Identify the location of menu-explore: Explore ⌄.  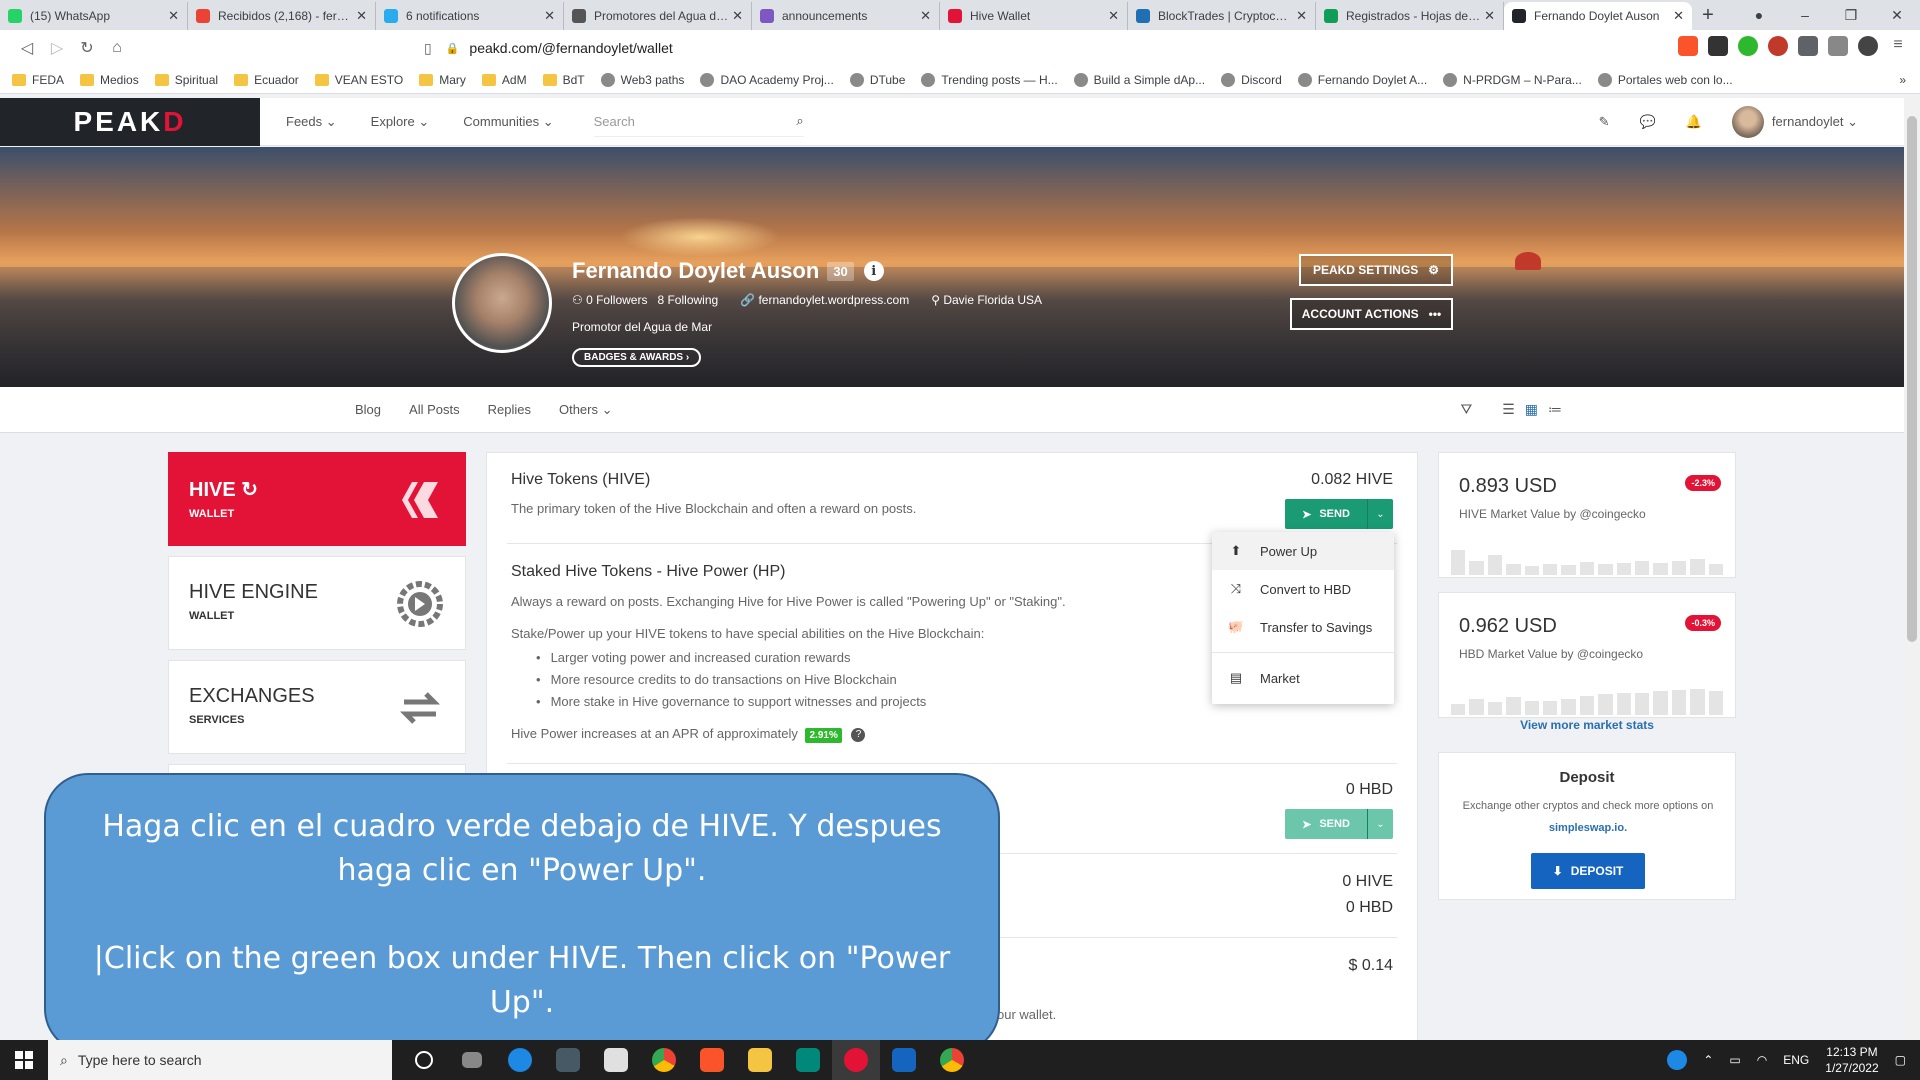
(400, 122).